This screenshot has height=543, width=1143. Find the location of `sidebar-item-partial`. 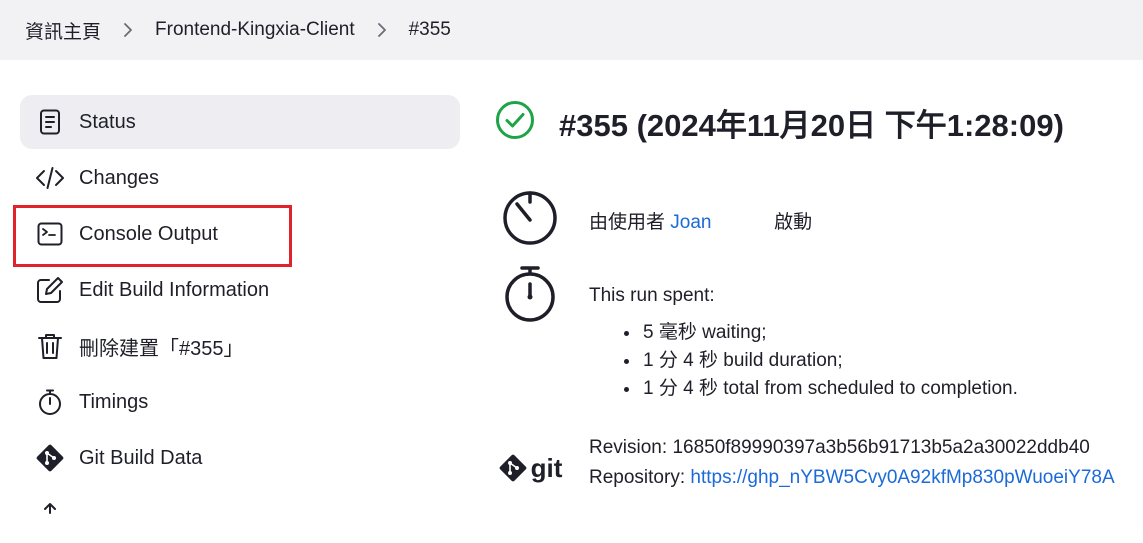

sidebar-item-partial is located at coordinates (240, 514).